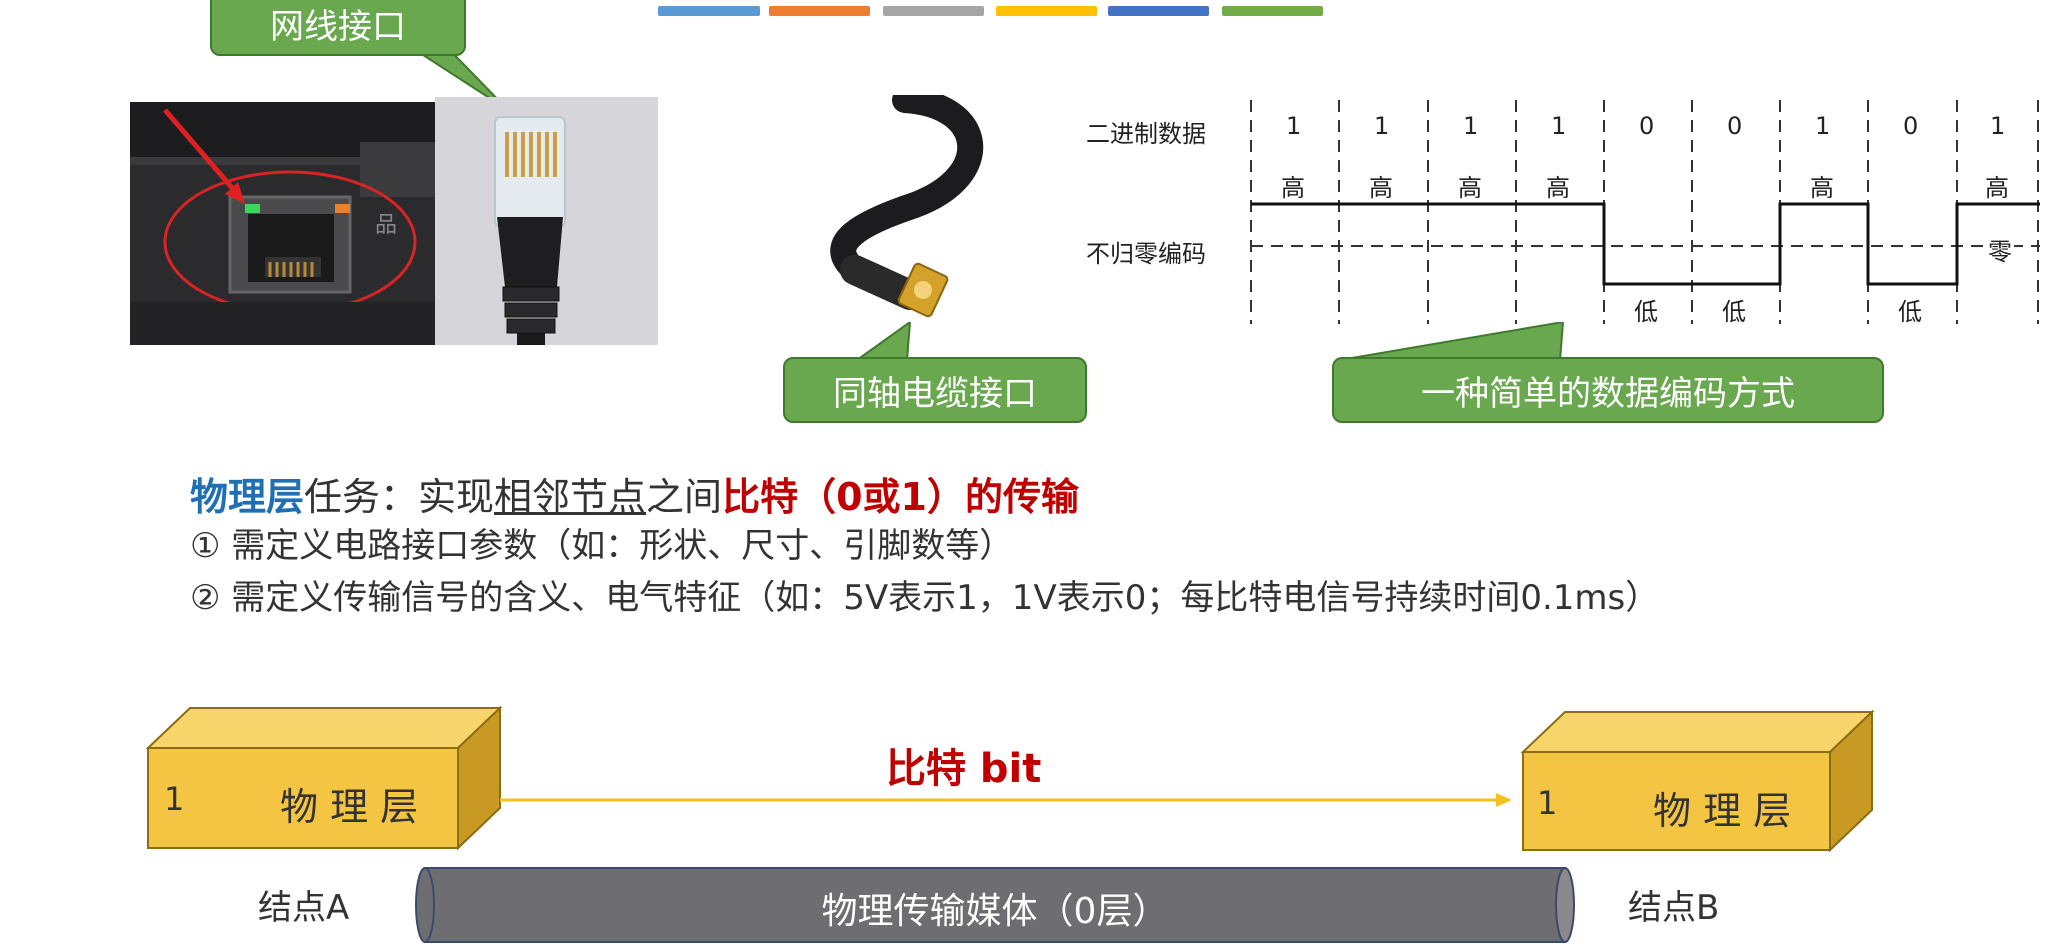 This screenshot has height=944, width=2068. What do you see at coordinates (1608, 393) in the screenshot?
I see `encoding-callout-text: 一种简单的数据编码方式` at bounding box center [1608, 393].